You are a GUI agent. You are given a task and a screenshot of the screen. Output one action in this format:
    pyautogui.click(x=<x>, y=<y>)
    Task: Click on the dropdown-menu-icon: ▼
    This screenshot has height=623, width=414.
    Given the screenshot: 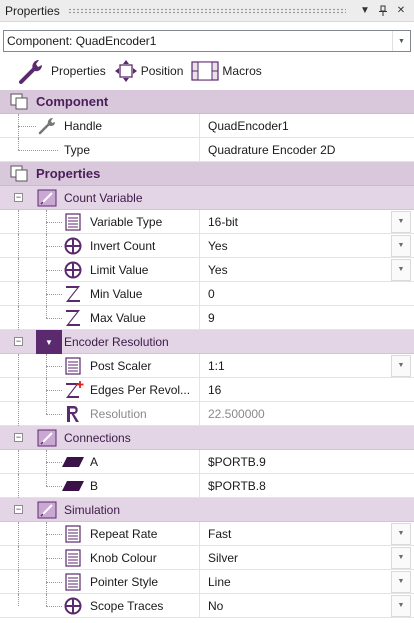 What is the action you would take?
    pyautogui.click(x=365, y=11)
    